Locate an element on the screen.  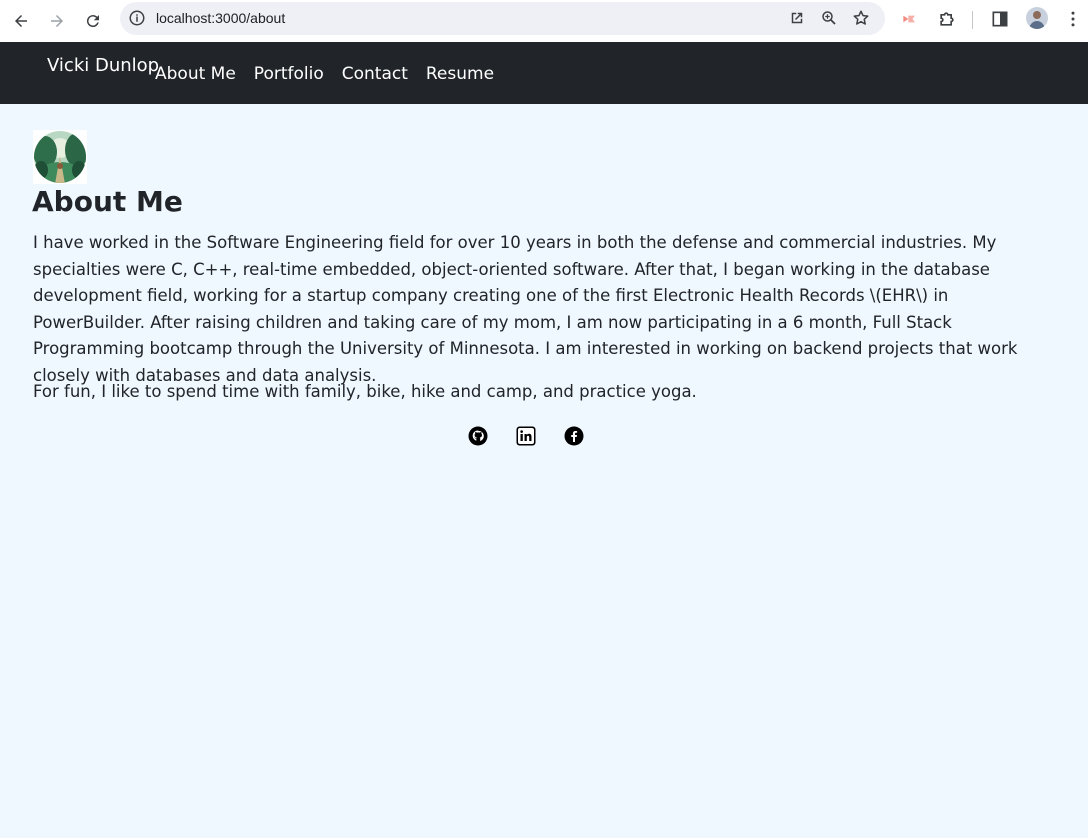
nav-links: About Me Portfolio Contact Resume is located at coordinates (333, 74).